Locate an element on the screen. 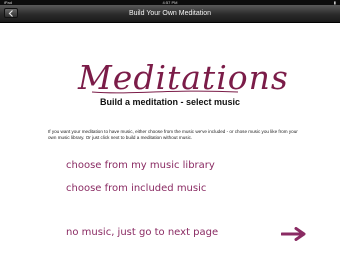 The image size is (340, 255). section-subtitle: Build a meditation - select music is located at coordinates (170, 102).